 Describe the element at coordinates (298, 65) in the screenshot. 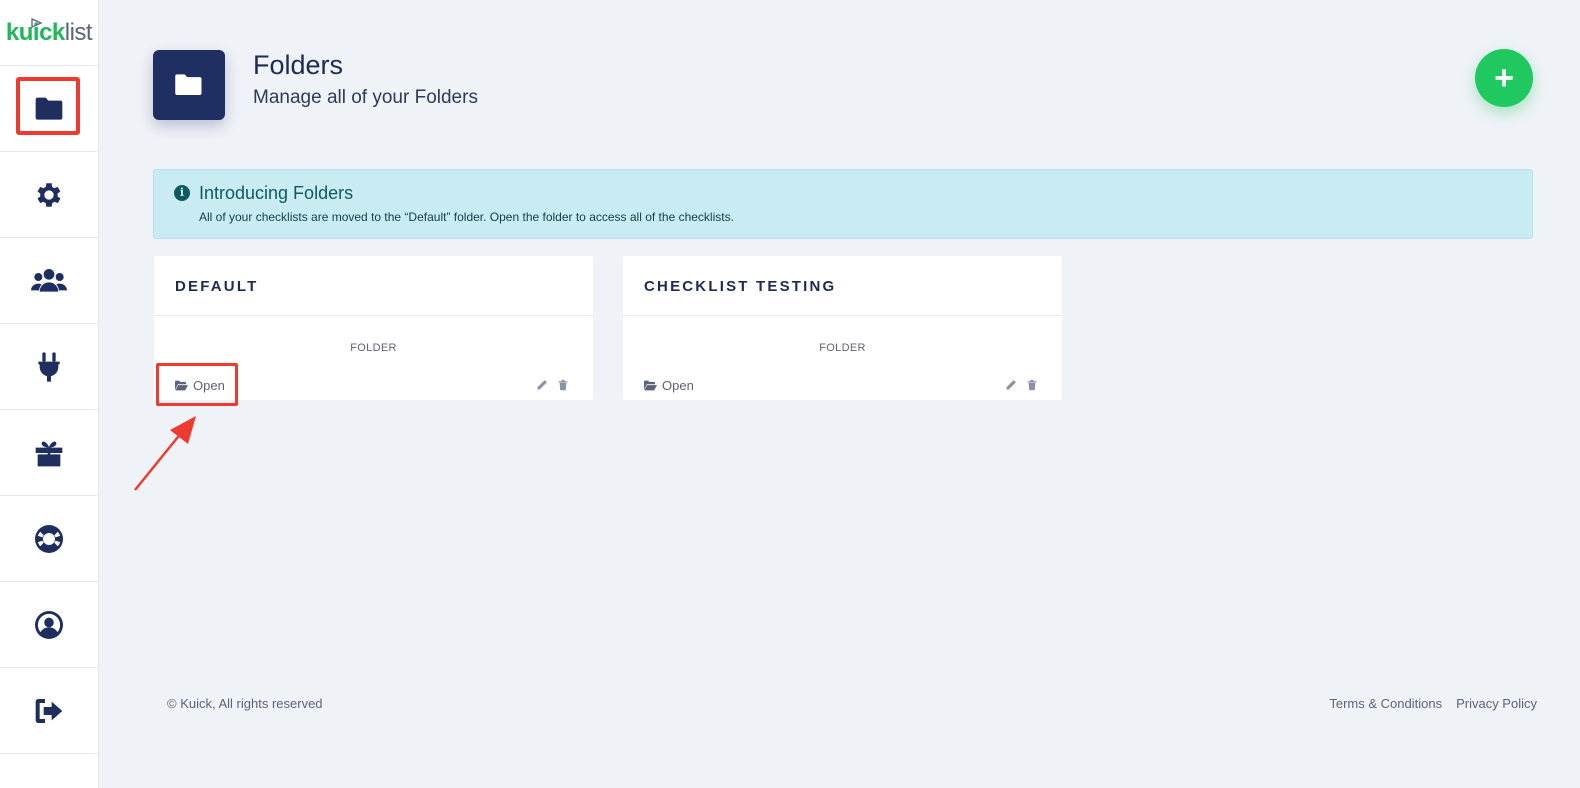

I see `page-title: Folders` at that location.